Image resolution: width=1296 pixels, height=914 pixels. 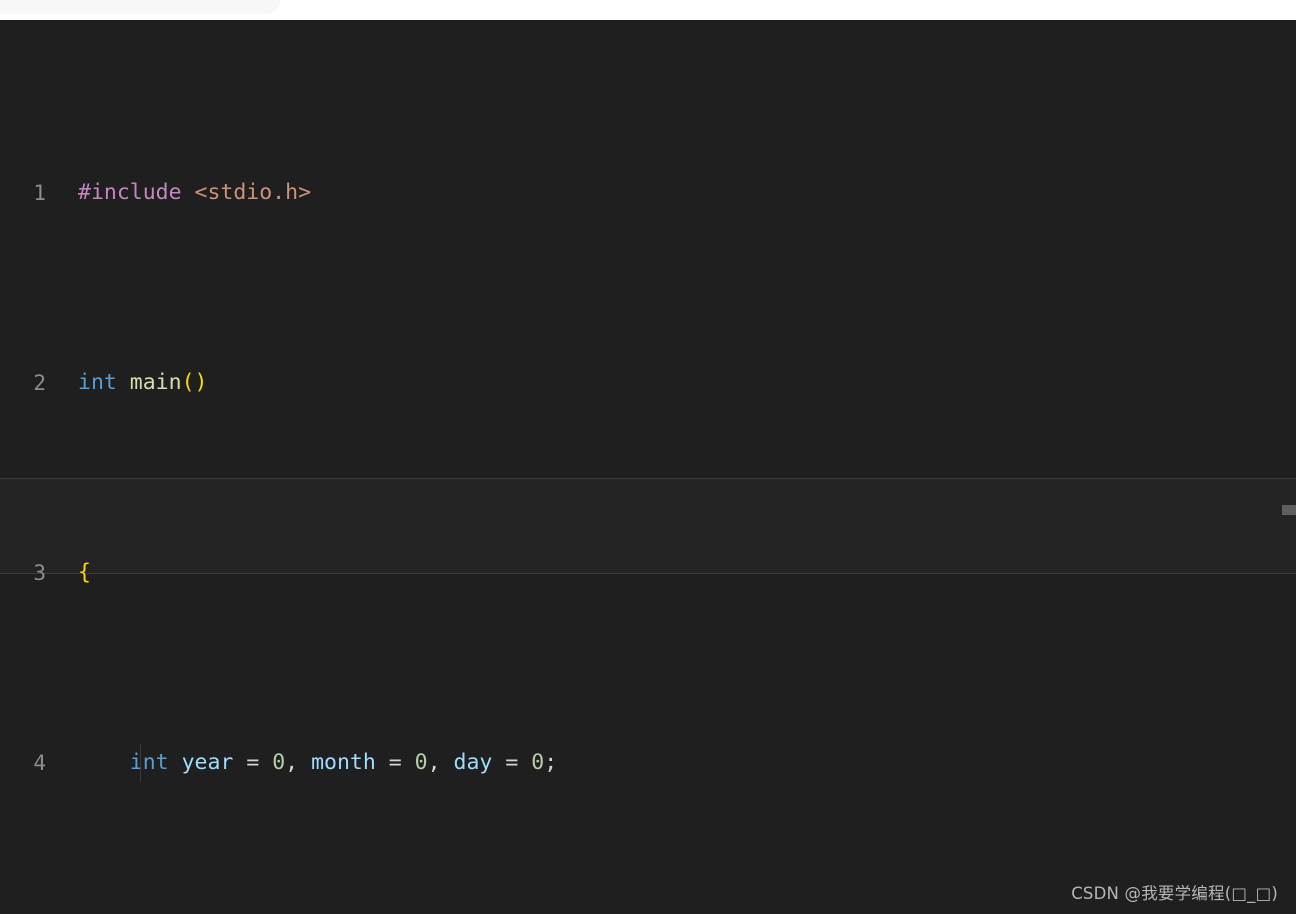 What do you see at coordinates (551, 762) in the screenshot?
I see `token-semicolon: ;` at bounding box center [551, 762].